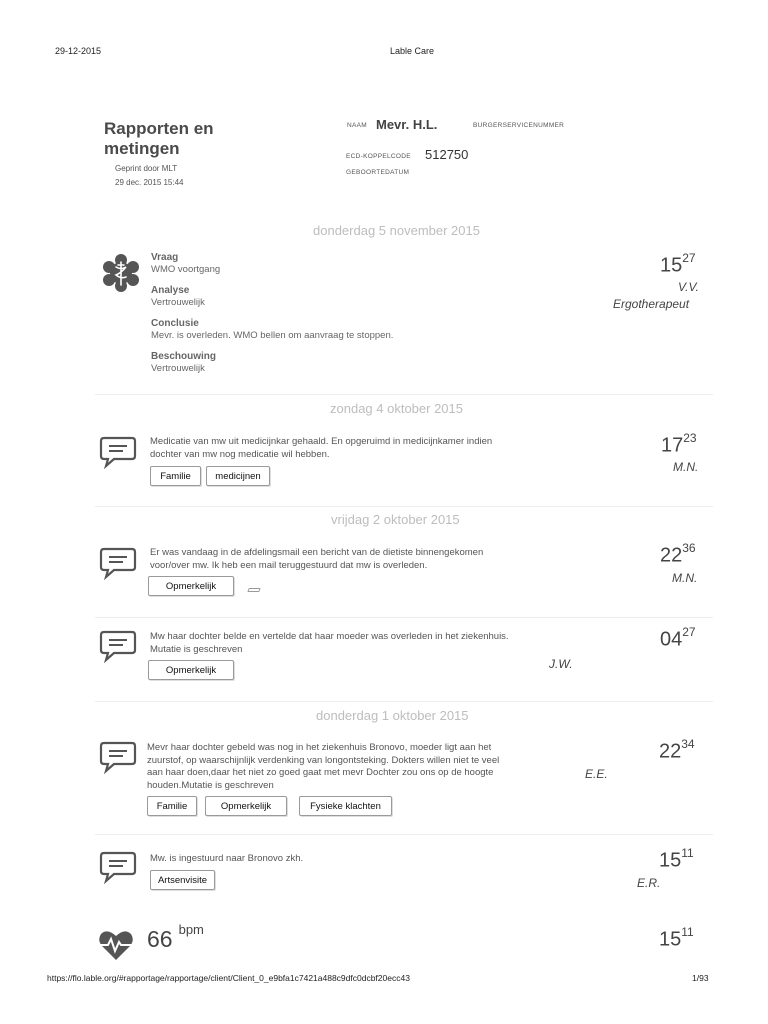 This screenshot has height=1024, width=768. What do you see at coordinates (392, 715) in the screenshot?
I see `date-heading: donderdag 1 oktober 2015` at bounding box center [392, 715].